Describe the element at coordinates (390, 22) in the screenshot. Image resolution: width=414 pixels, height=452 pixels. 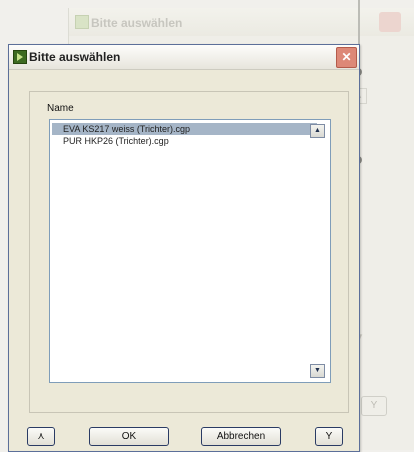
I see `background-close-icon` at that location.